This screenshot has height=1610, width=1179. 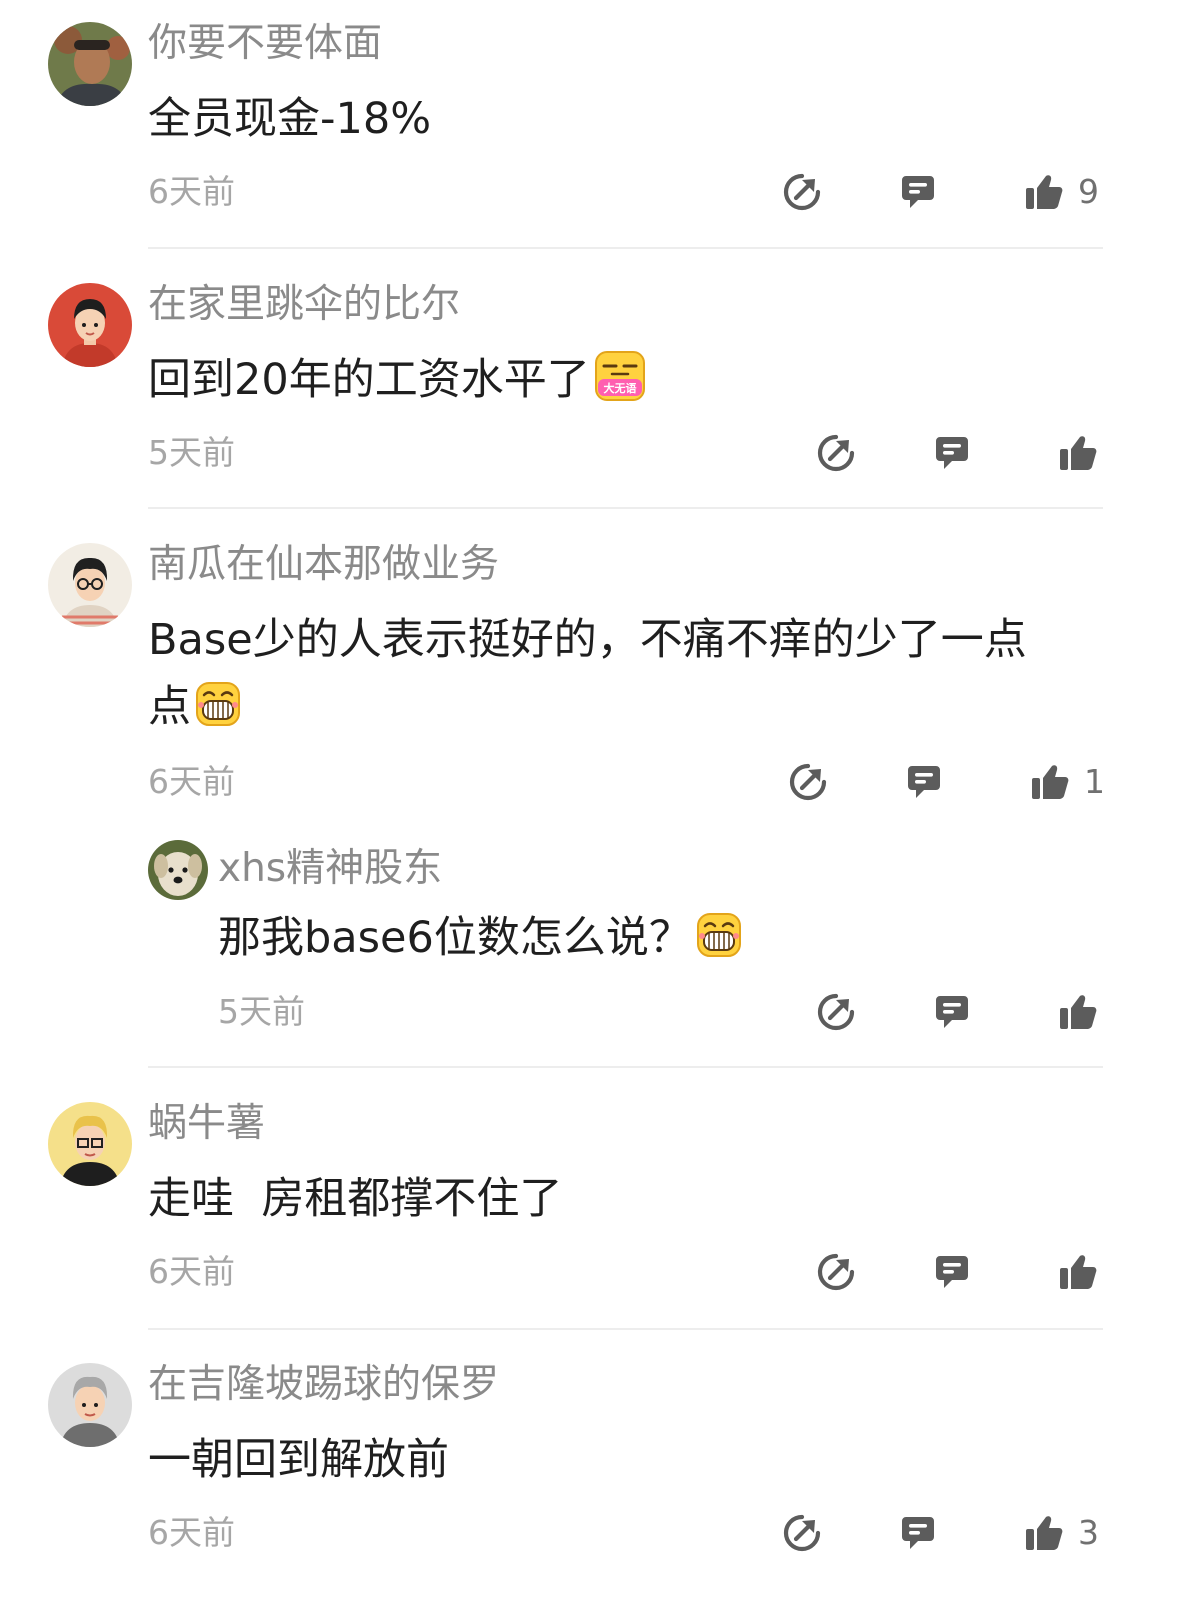 I want to click on comment-text-continued: 点, so click(x=194, y=707).